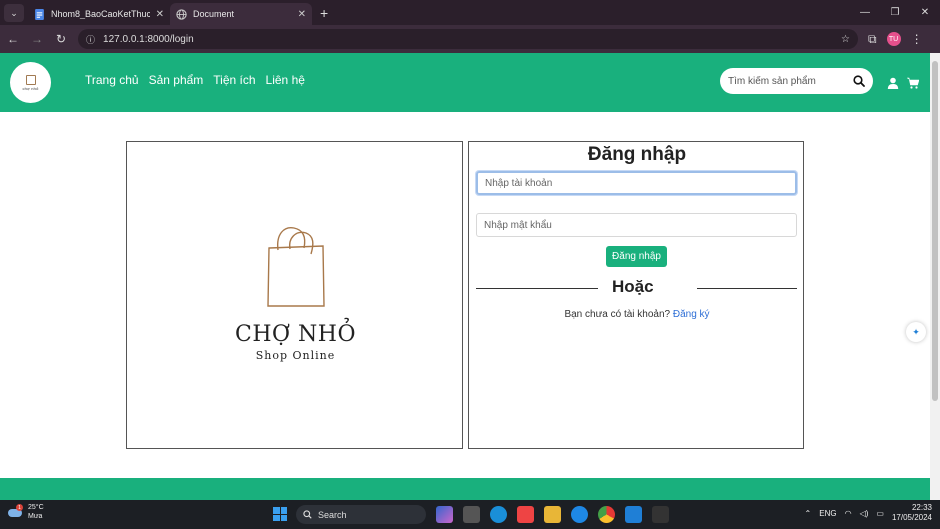 The image size is (940, 529). I want to click on clock-date: 17/05/2024, so click(911, 517).